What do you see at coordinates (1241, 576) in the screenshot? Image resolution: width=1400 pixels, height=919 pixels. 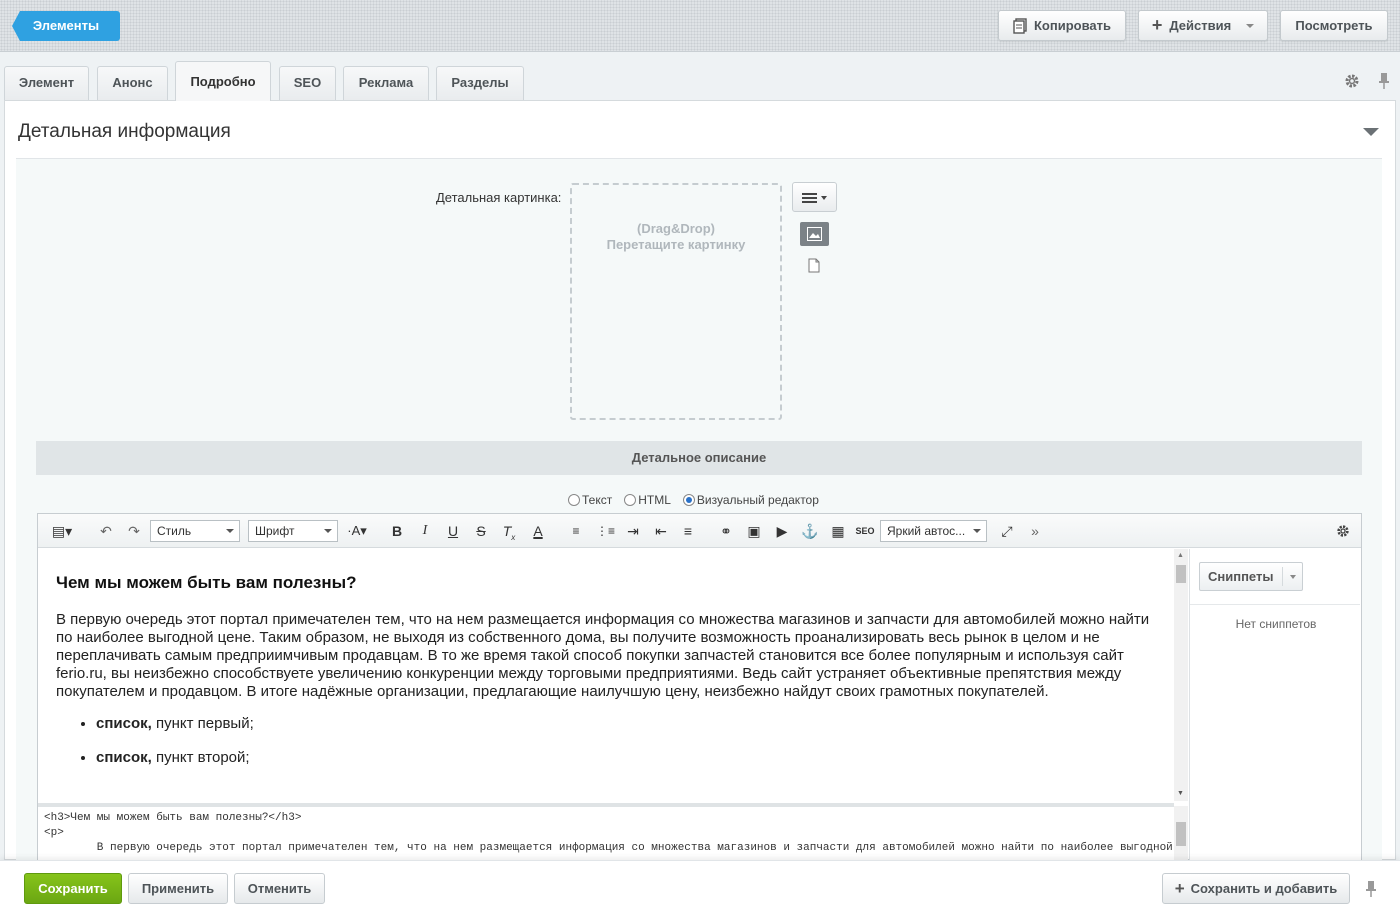 I see `snippets-label: Сниппеты` at bounding box center [1241, 576].